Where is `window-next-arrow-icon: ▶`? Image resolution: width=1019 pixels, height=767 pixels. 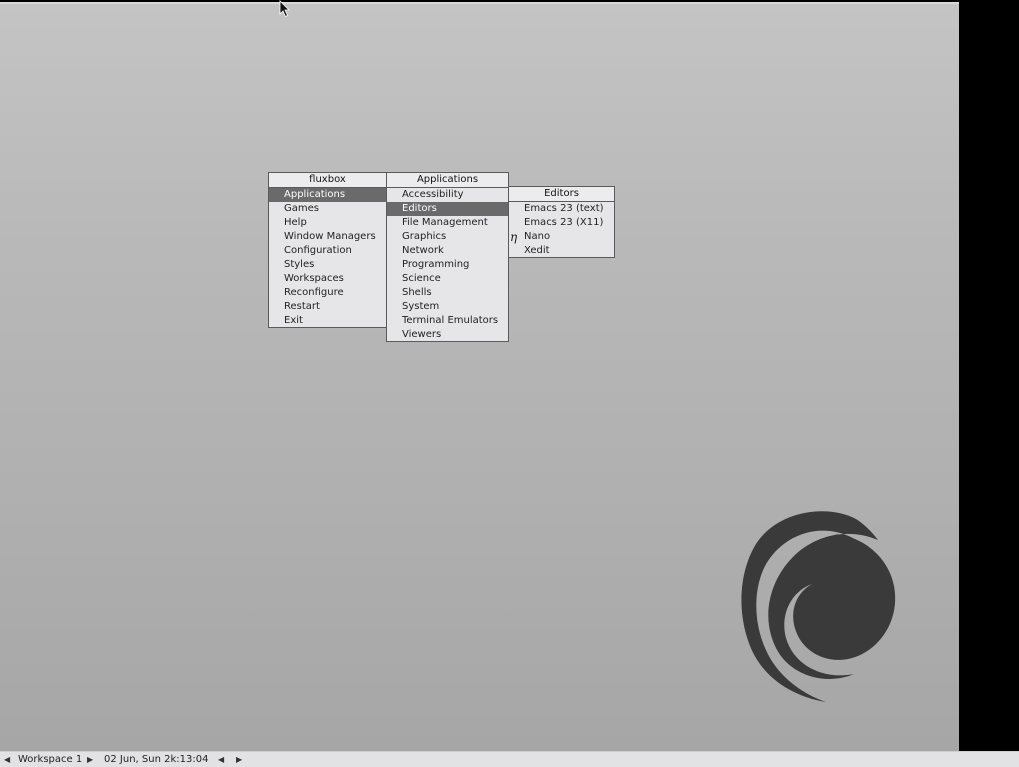
window-next-arrow-icon: ▶ is located at coordinates (239, 759).